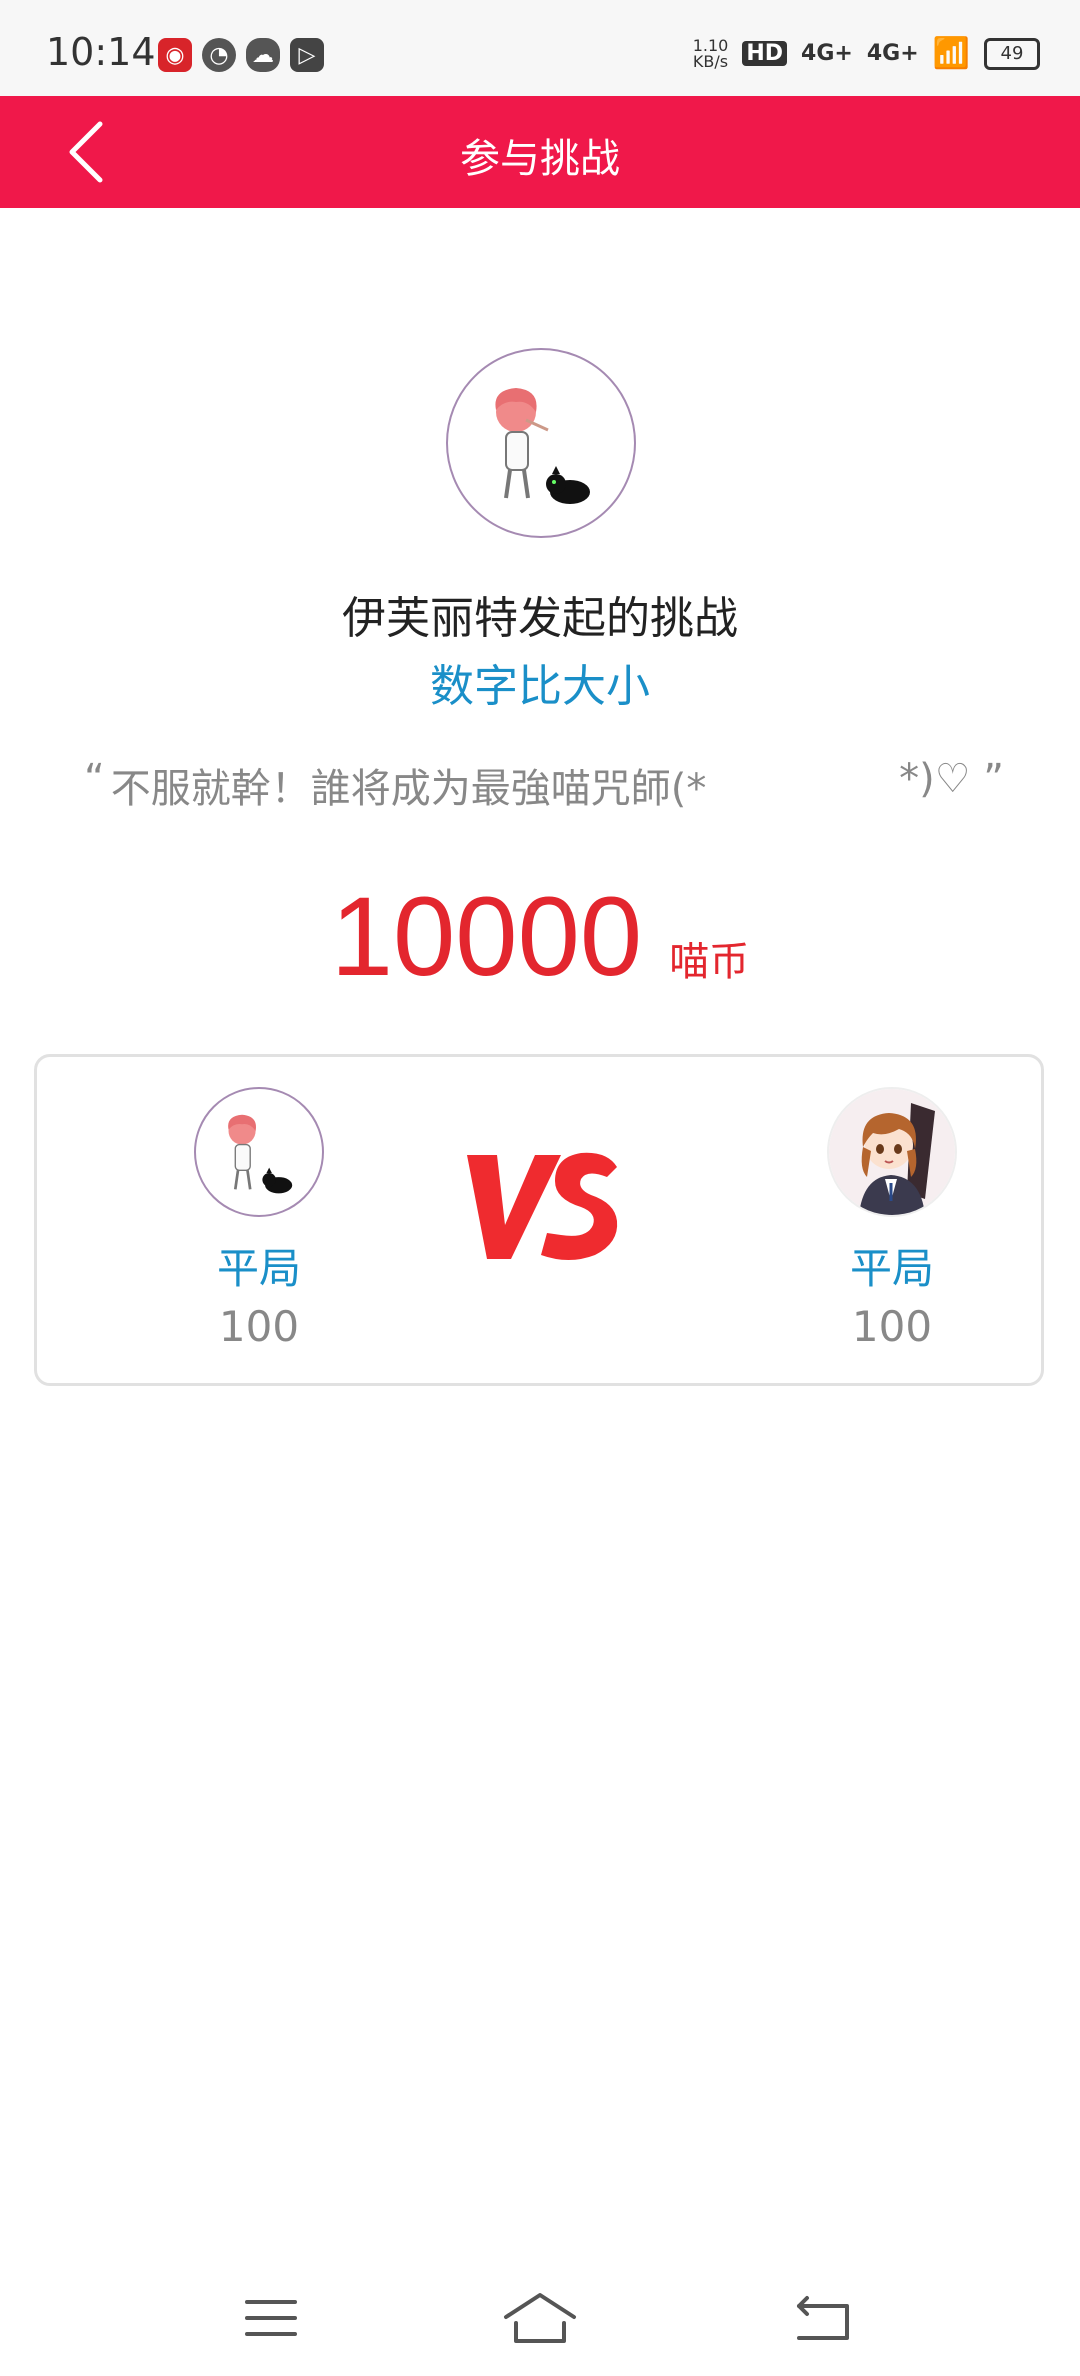 The height and width of the screenshot is (2376, 1080). I want to click on wifi-icon: 📶, so click(951, 53).